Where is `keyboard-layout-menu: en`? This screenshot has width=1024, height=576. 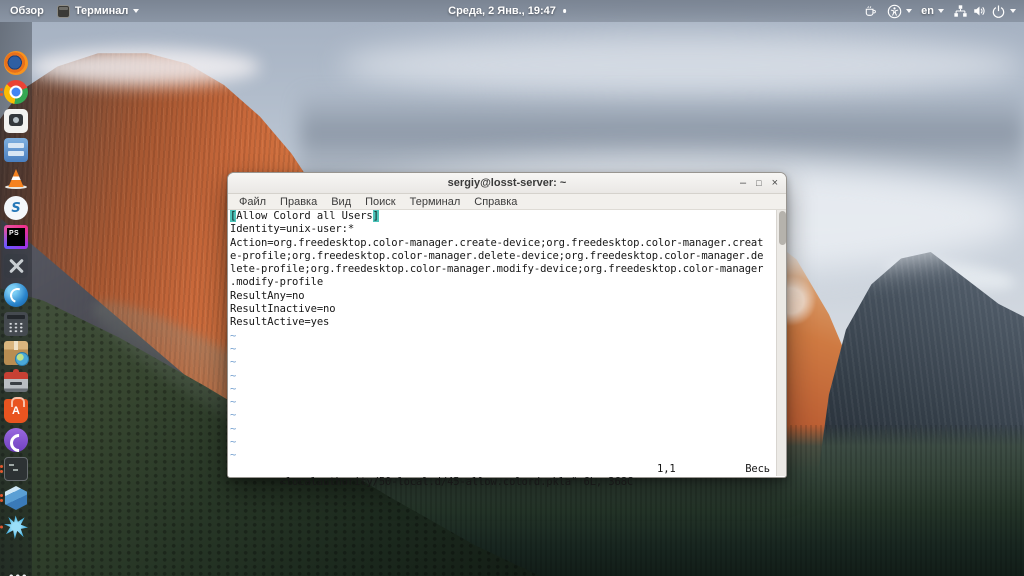 keyboard-layout-menu: en is located at coordinates (932, 11).